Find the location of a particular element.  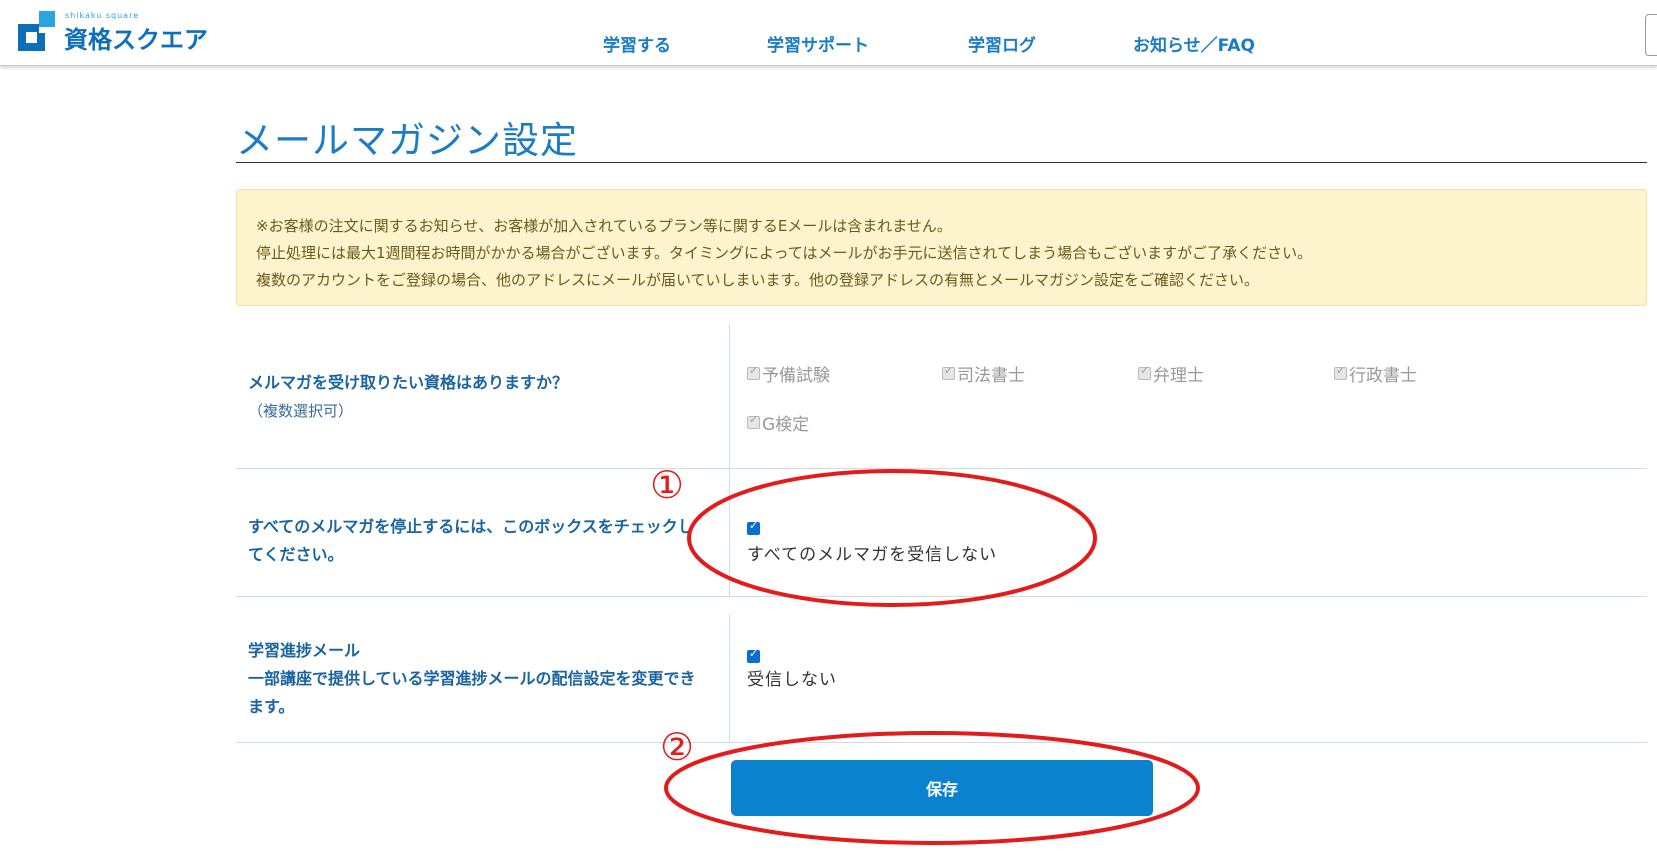

annotation-number-2: ② is located at coordinates (677, 747).